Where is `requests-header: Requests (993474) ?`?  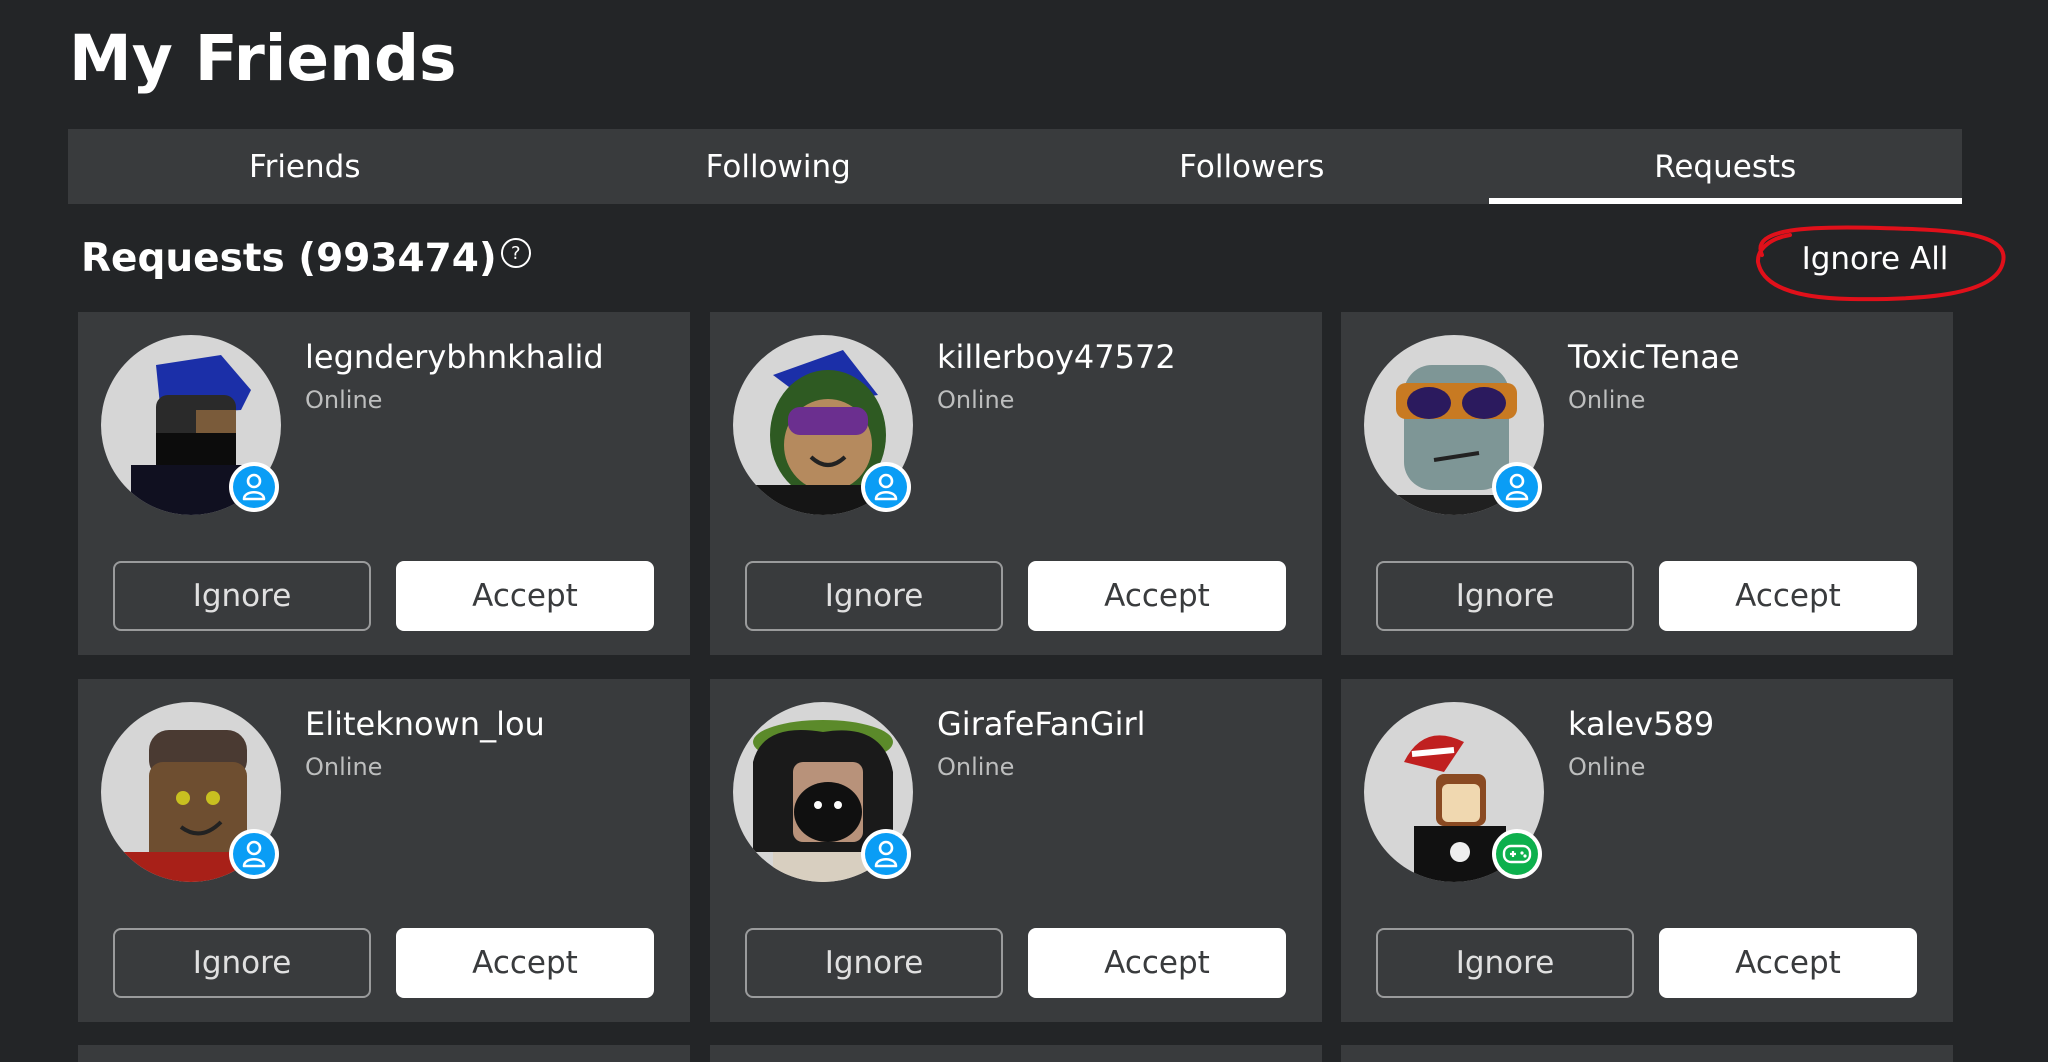 requests-header: Requests (993474) ? is located at coordinates (306, 258).